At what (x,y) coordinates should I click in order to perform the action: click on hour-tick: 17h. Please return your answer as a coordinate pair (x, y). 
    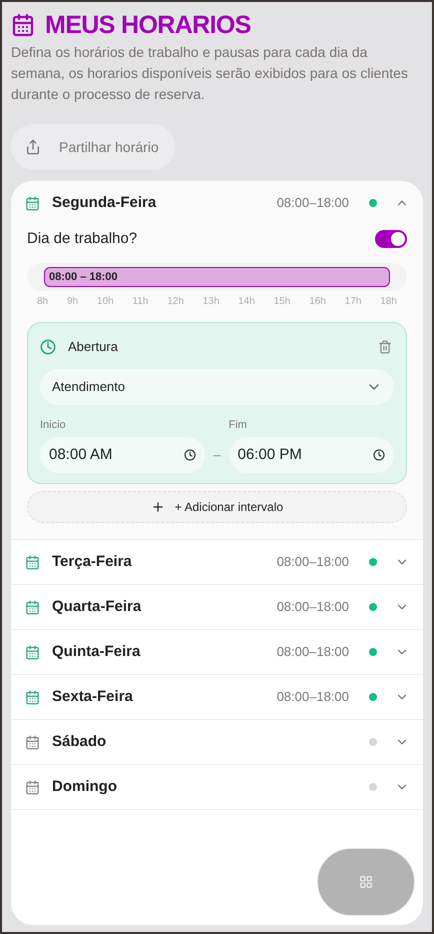
    Looking at the image, I should click on (353, 302).